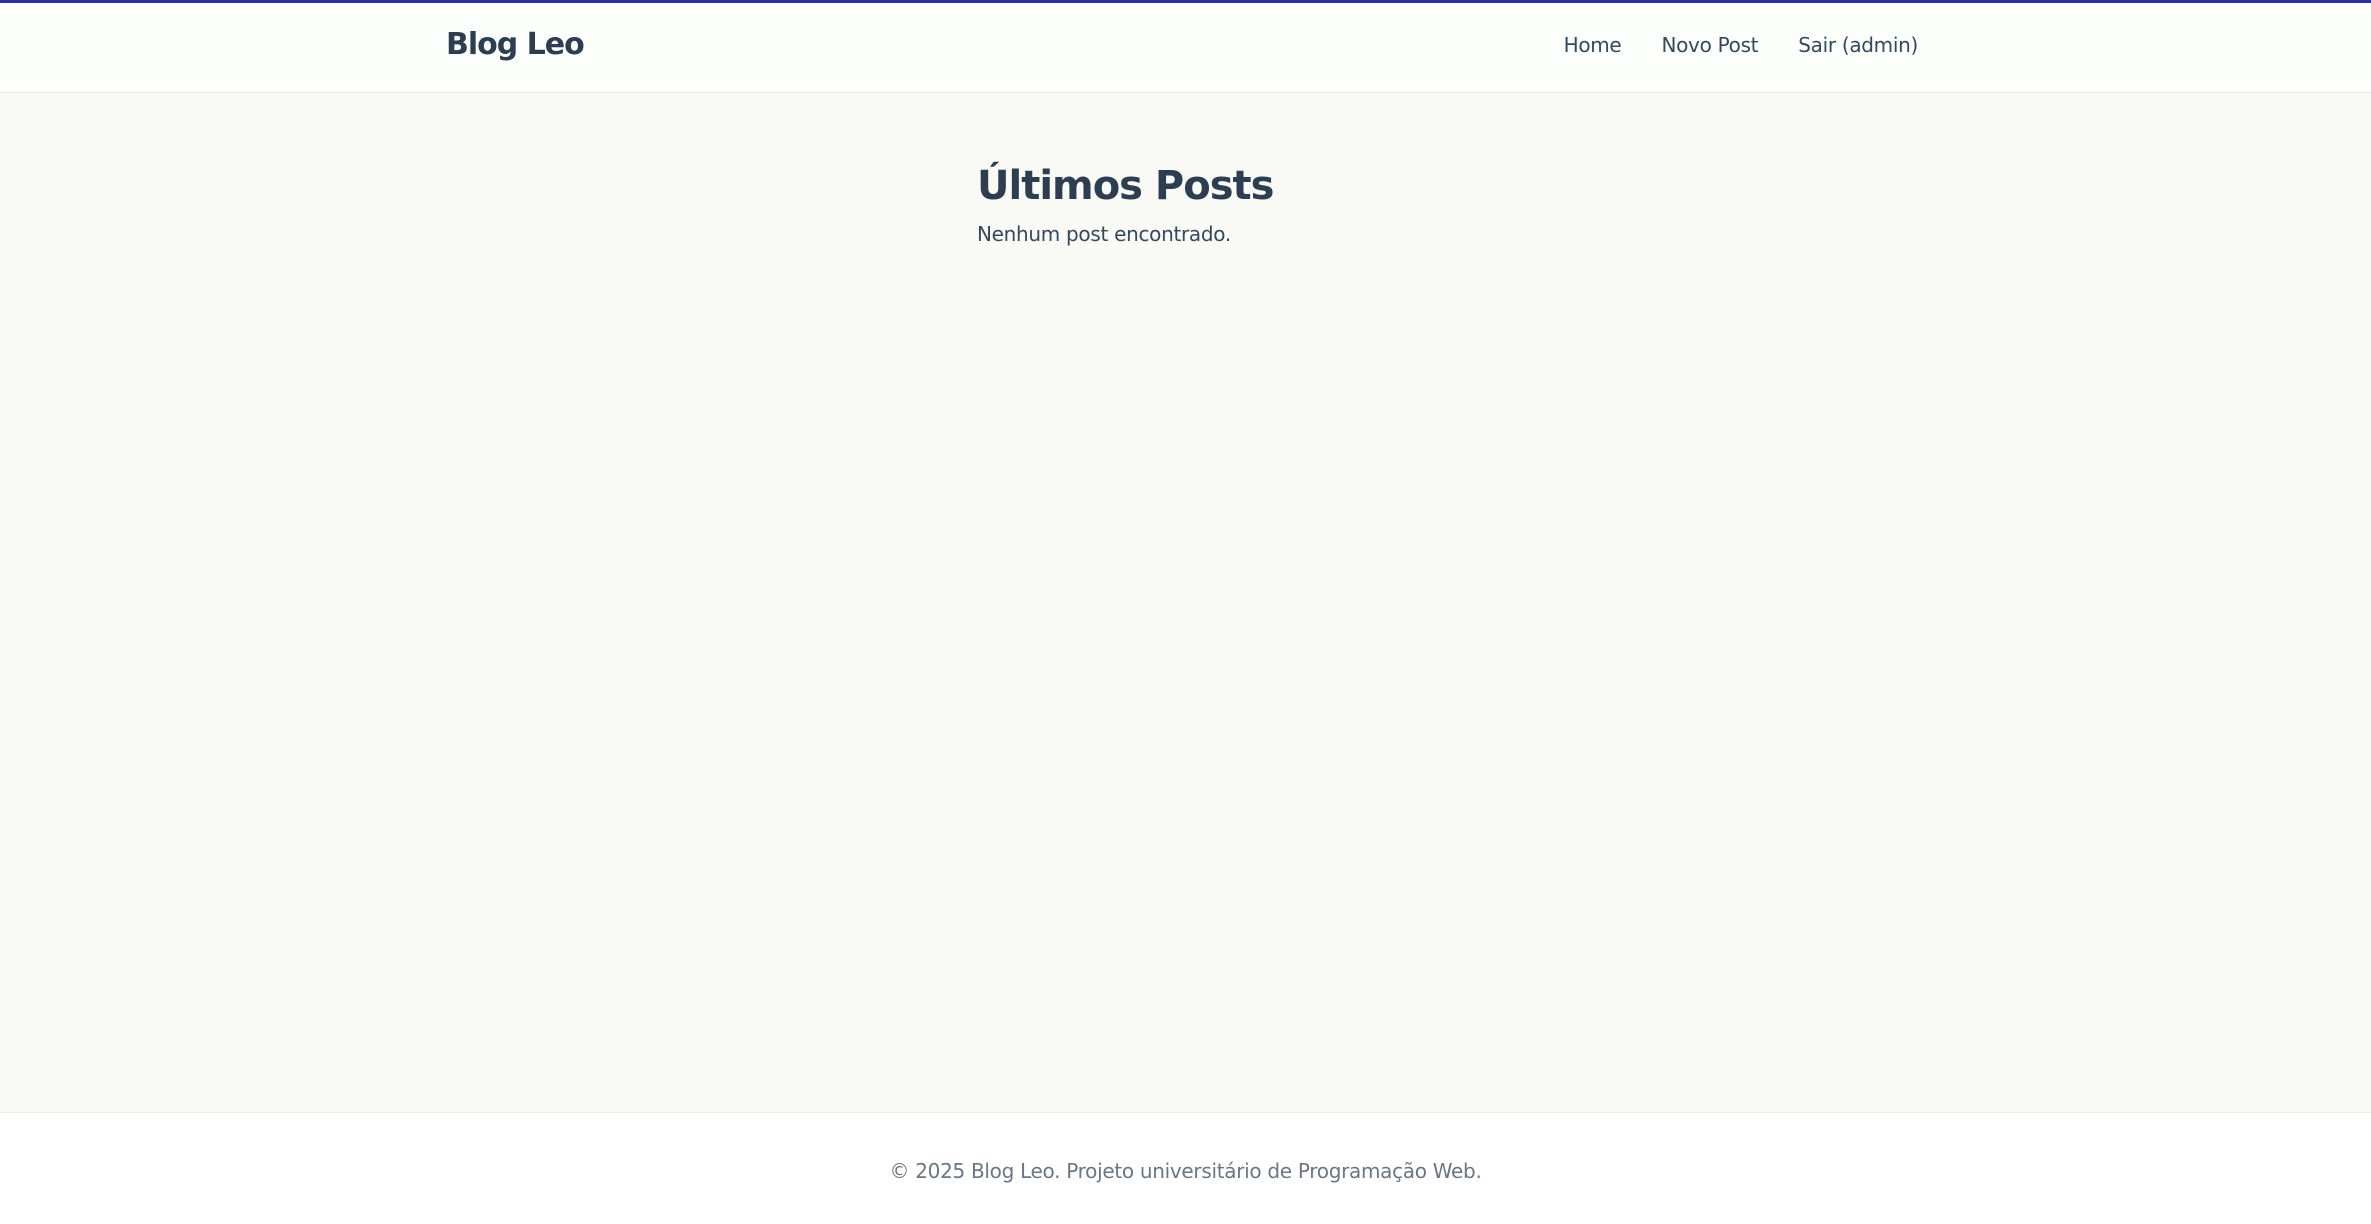 The height and width of the screenshot is (1224, 2371). I want to click on nav-logout-link: Sair (admin), so click(1858, 45).